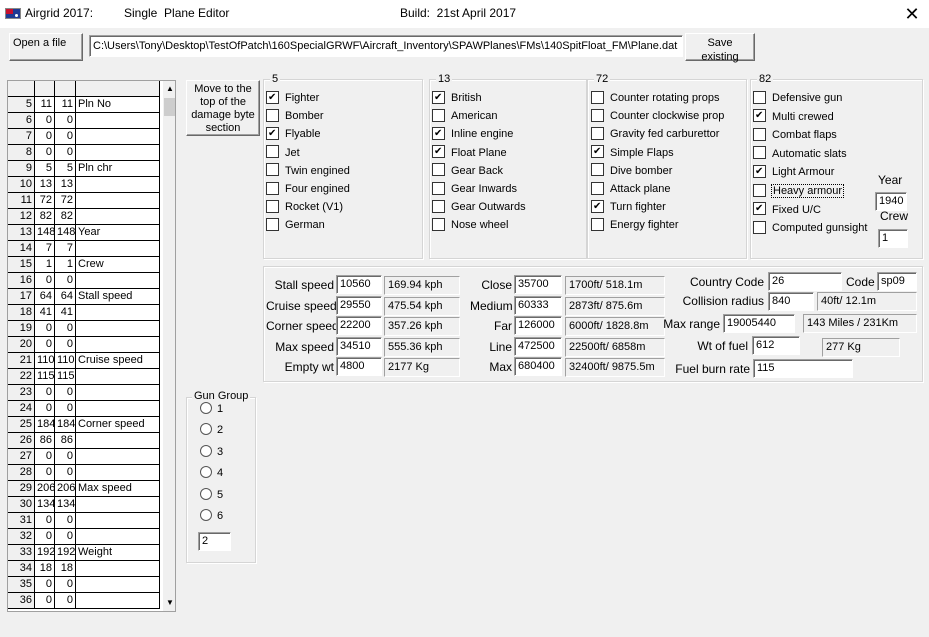 The width and height of the screenshot is (929, 637). Describe the element at coordinates (65, 185) in the screenshot. I see `byte-value-cell: 13` at that location.